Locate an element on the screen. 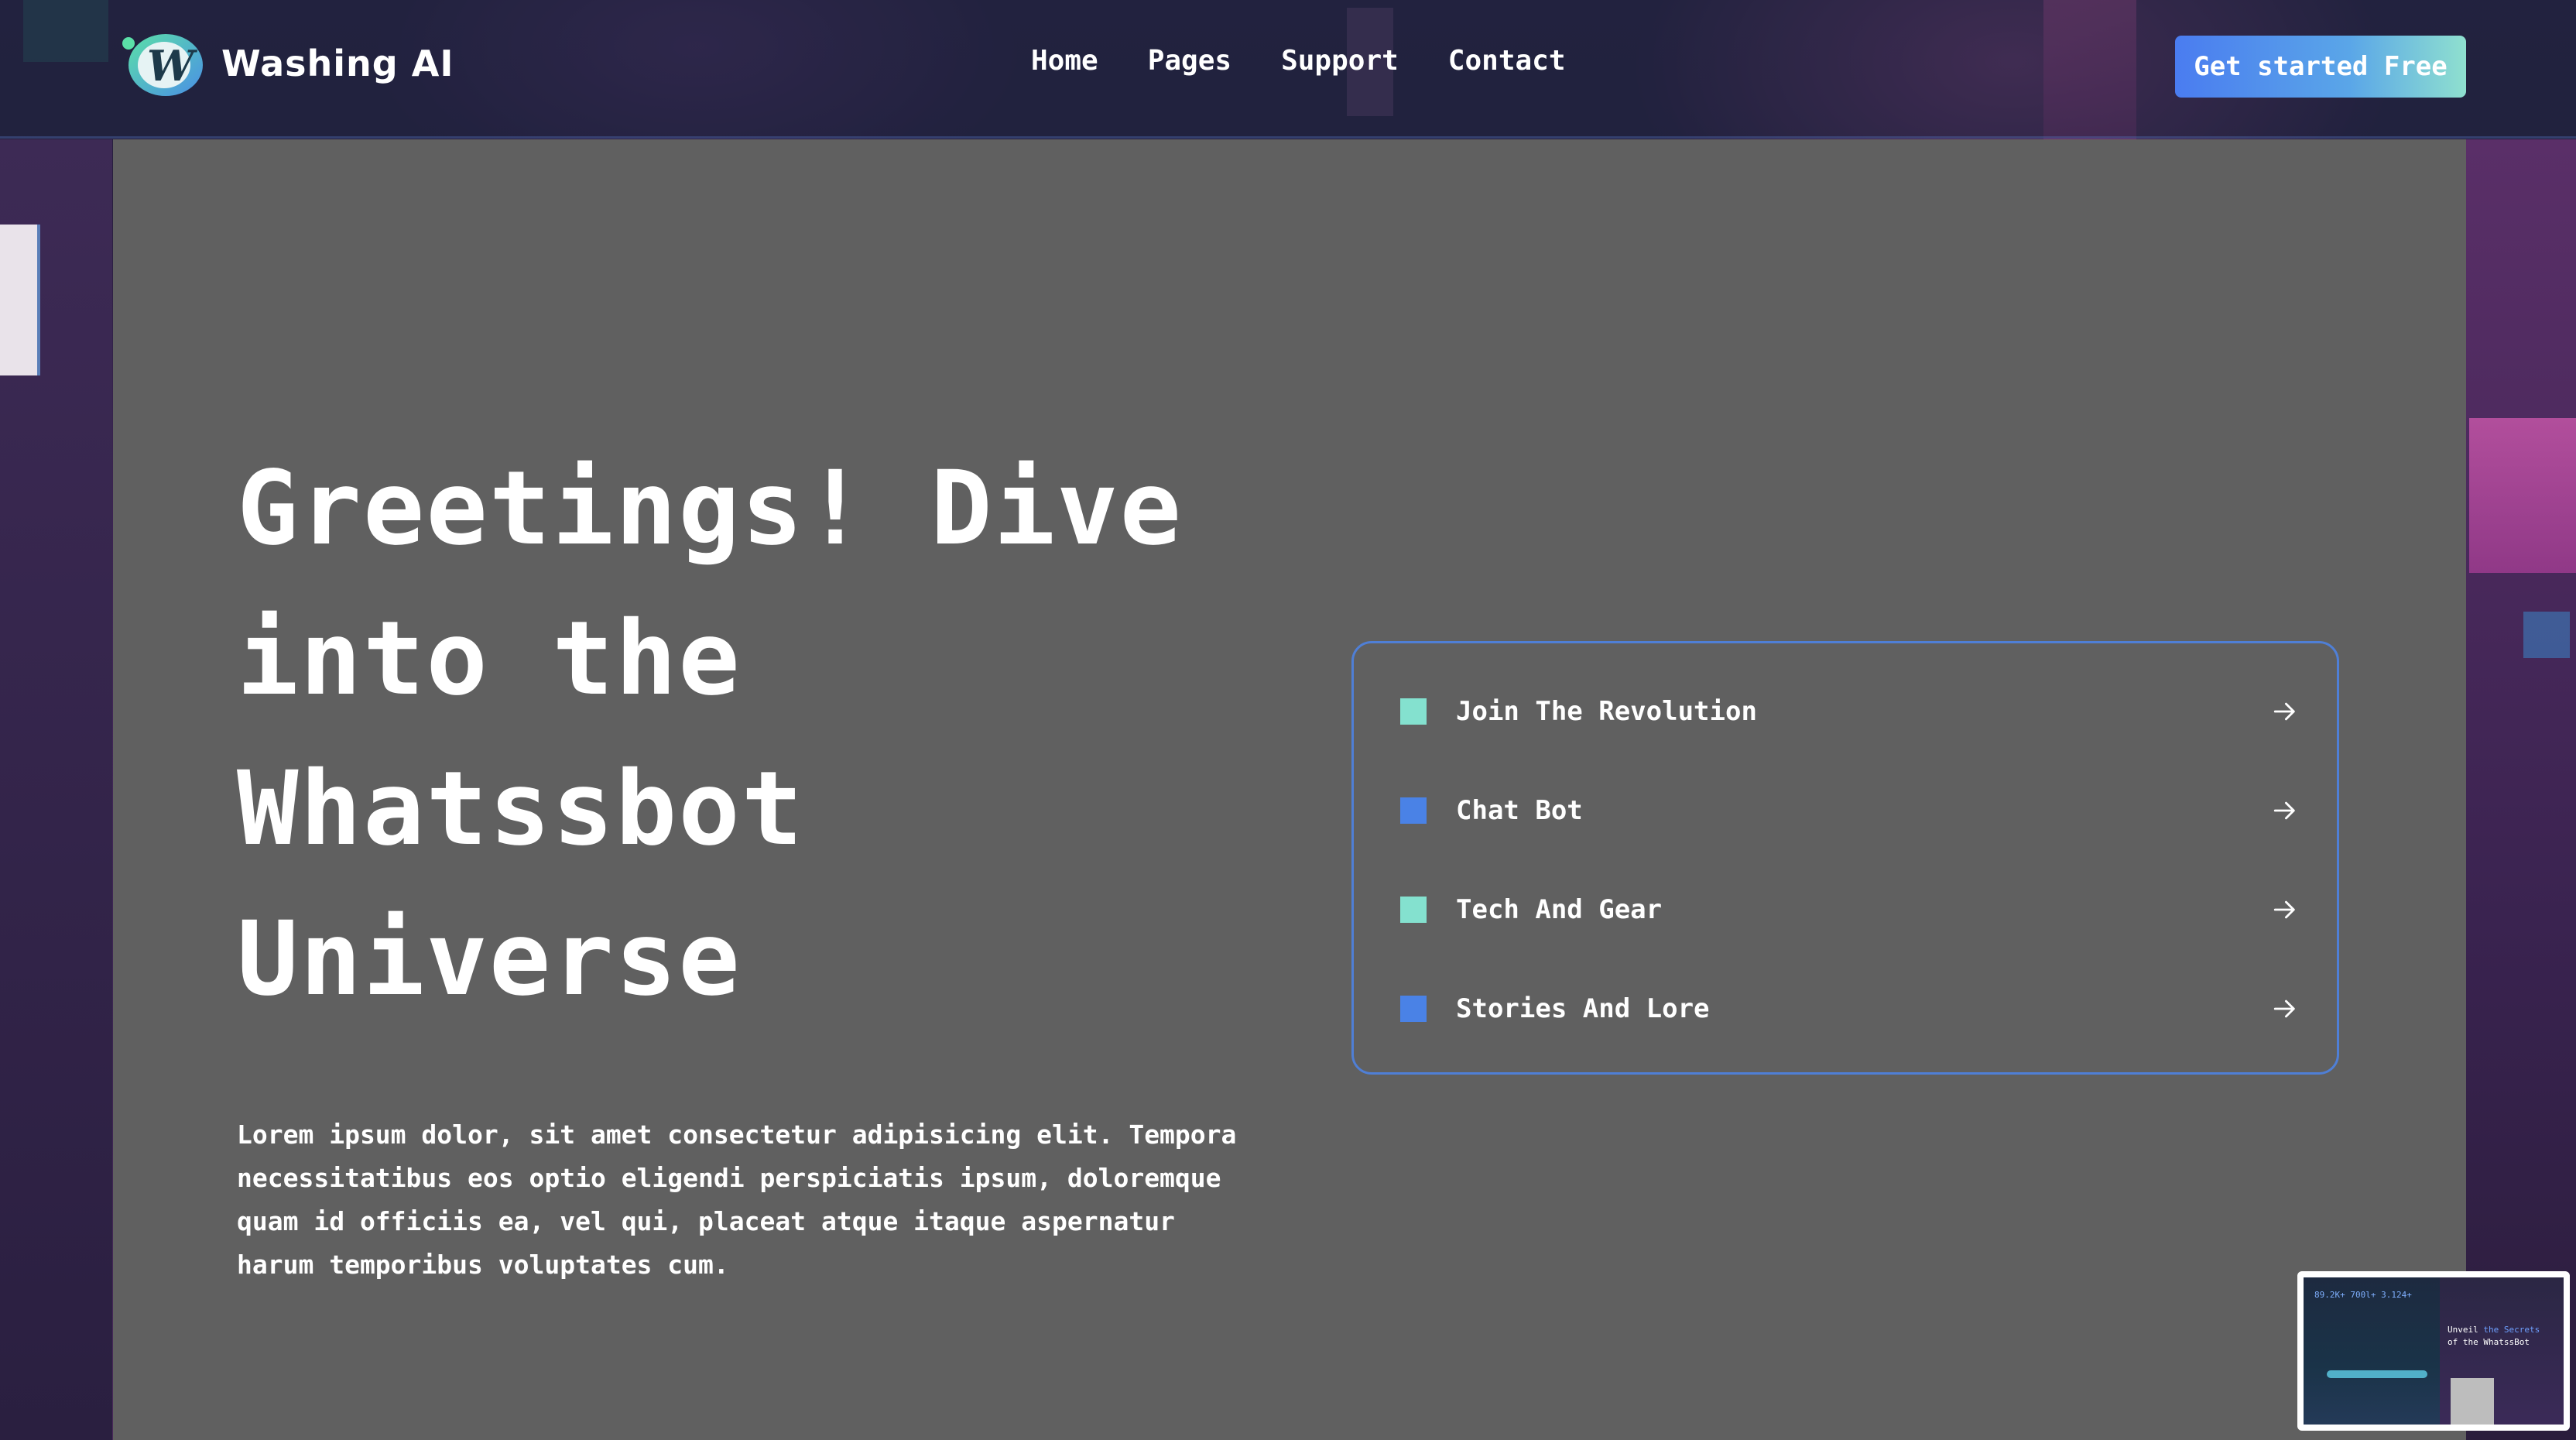 The height and width of the screenshot is (1440, 2576). svg-text: W is located at coordinates (172, 66).